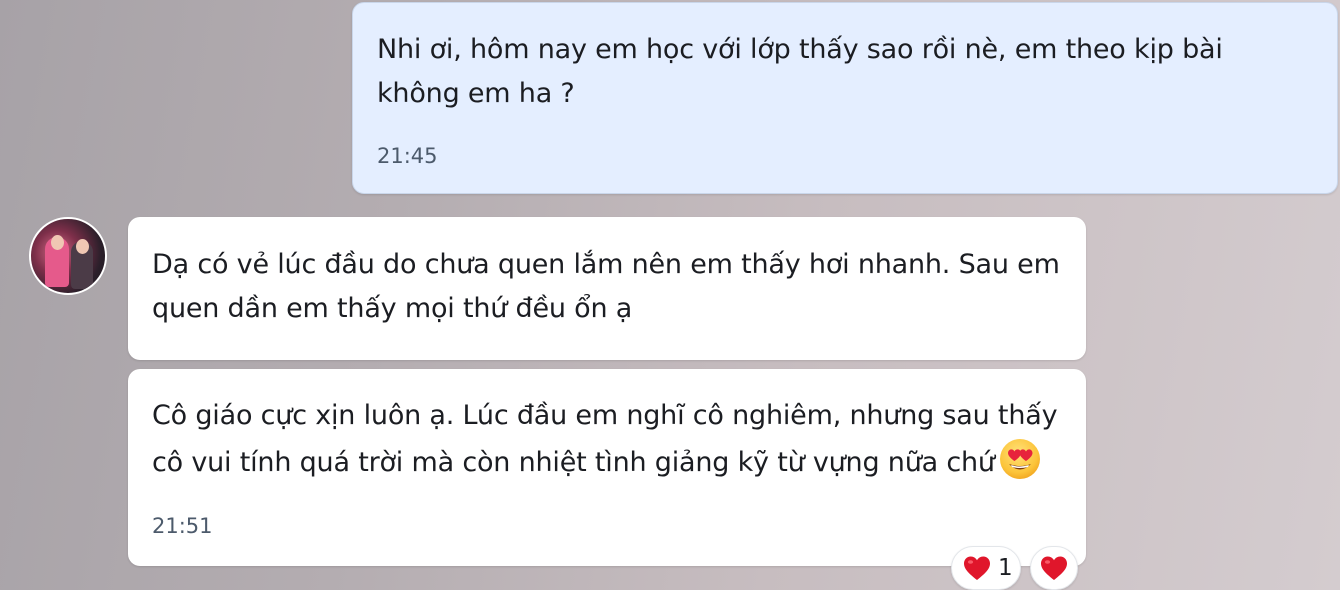  I want to click on heart-eyes-emoji-icon, so click(1019, 459).